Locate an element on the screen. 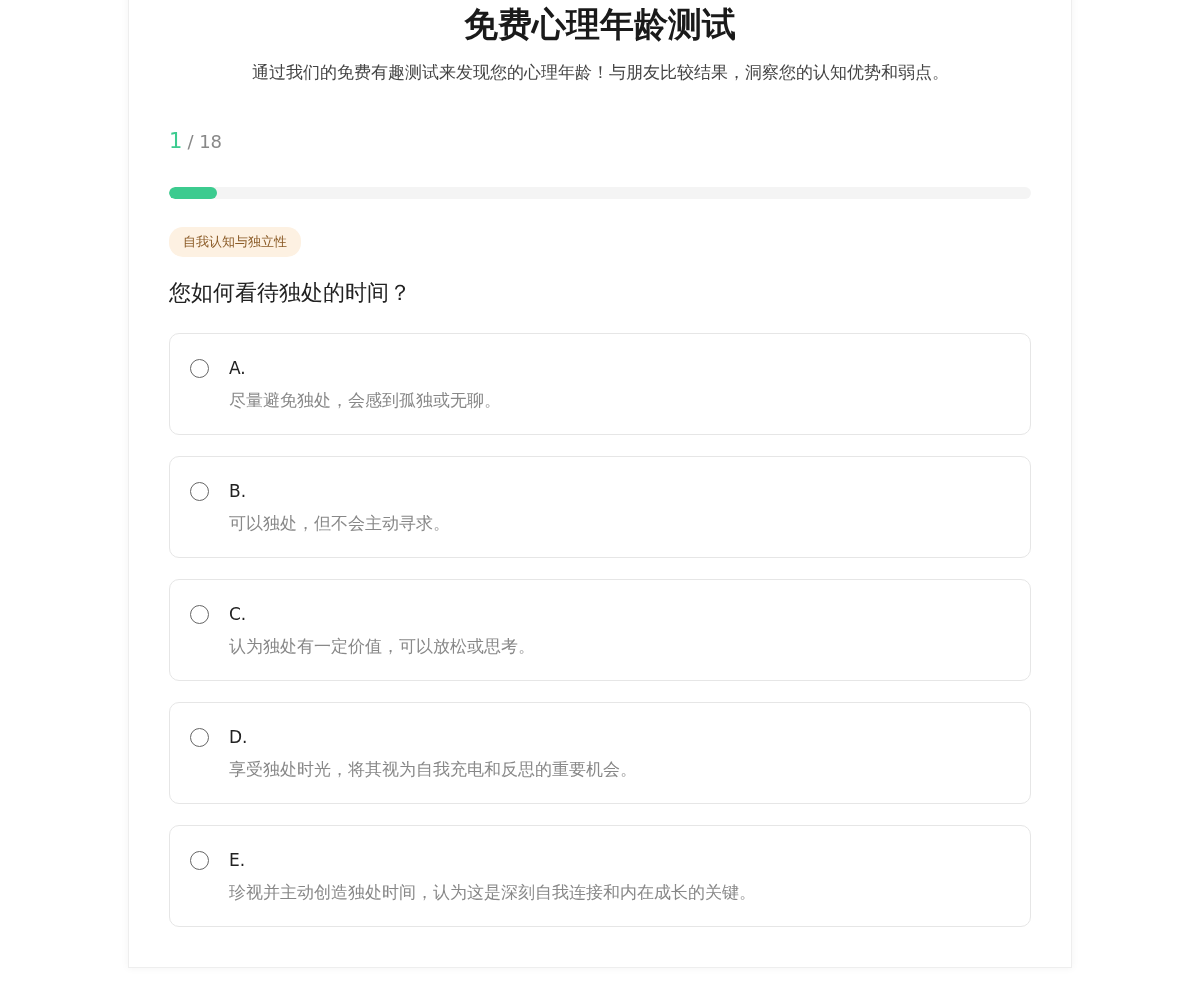  category-tag: 自我认知与独立性 is located at coordinates (235, 242).